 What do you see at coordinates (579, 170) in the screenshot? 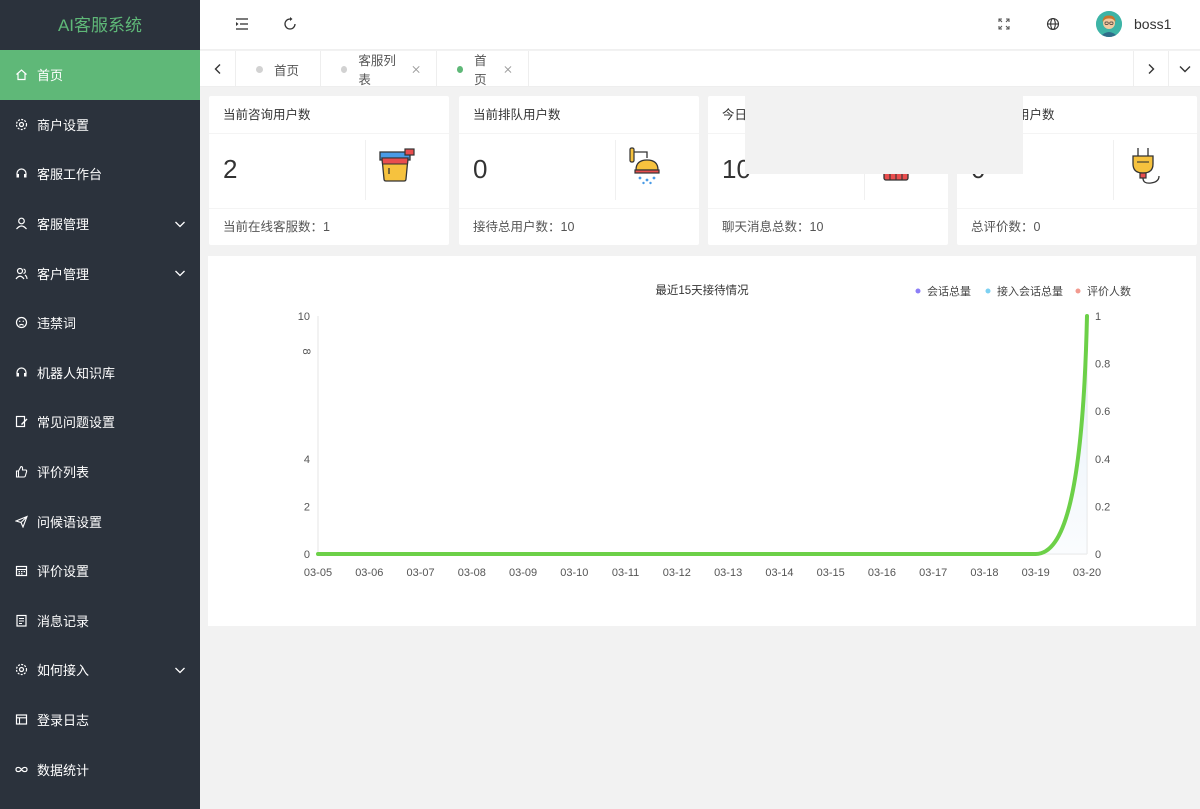
I see `stat-card-queue: 当前排队用户数 0 接待总用户数：10` at bounding box center [579, 170].